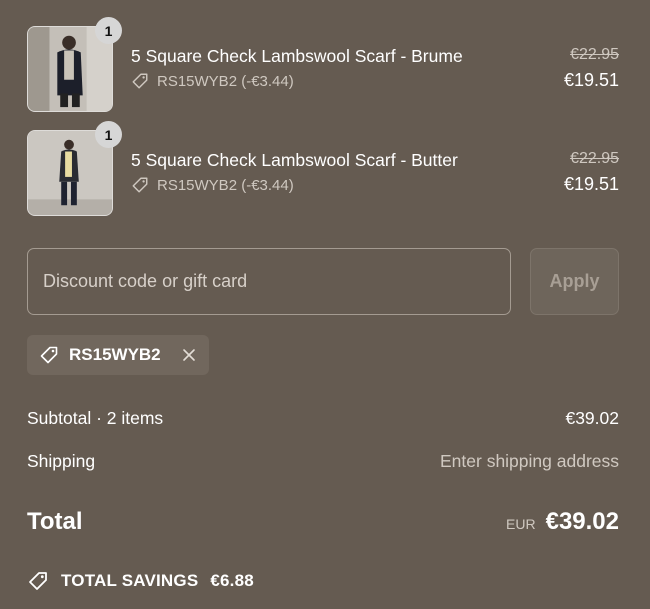 This screenshot has height=609, width=650. I want to click on total-savings: TOTAL SAVINGS €6.88, so click(140, 581).